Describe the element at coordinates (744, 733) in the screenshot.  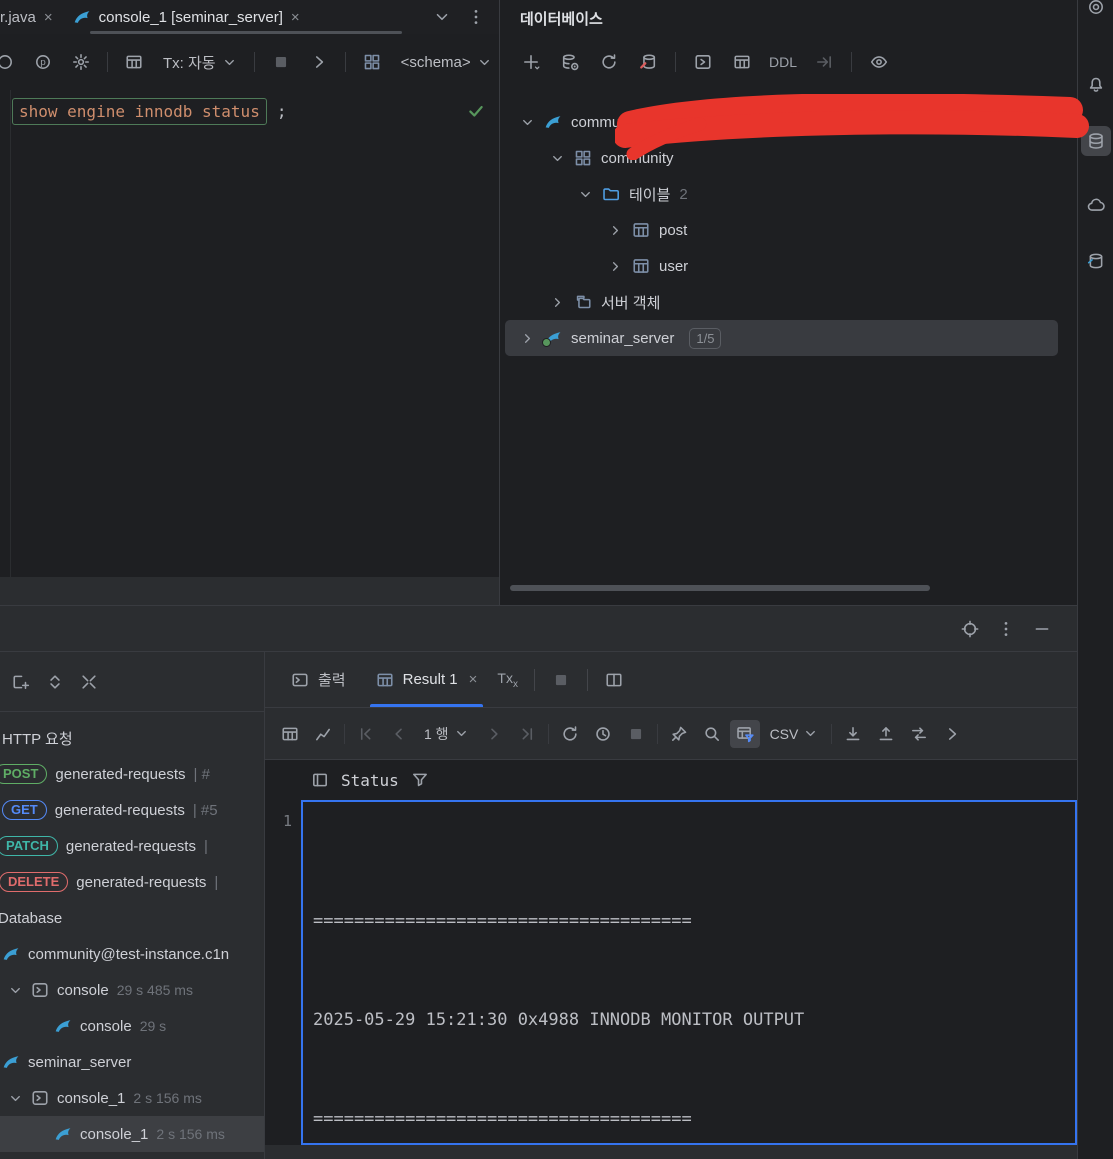
I see `filter-table-icon` at that location.